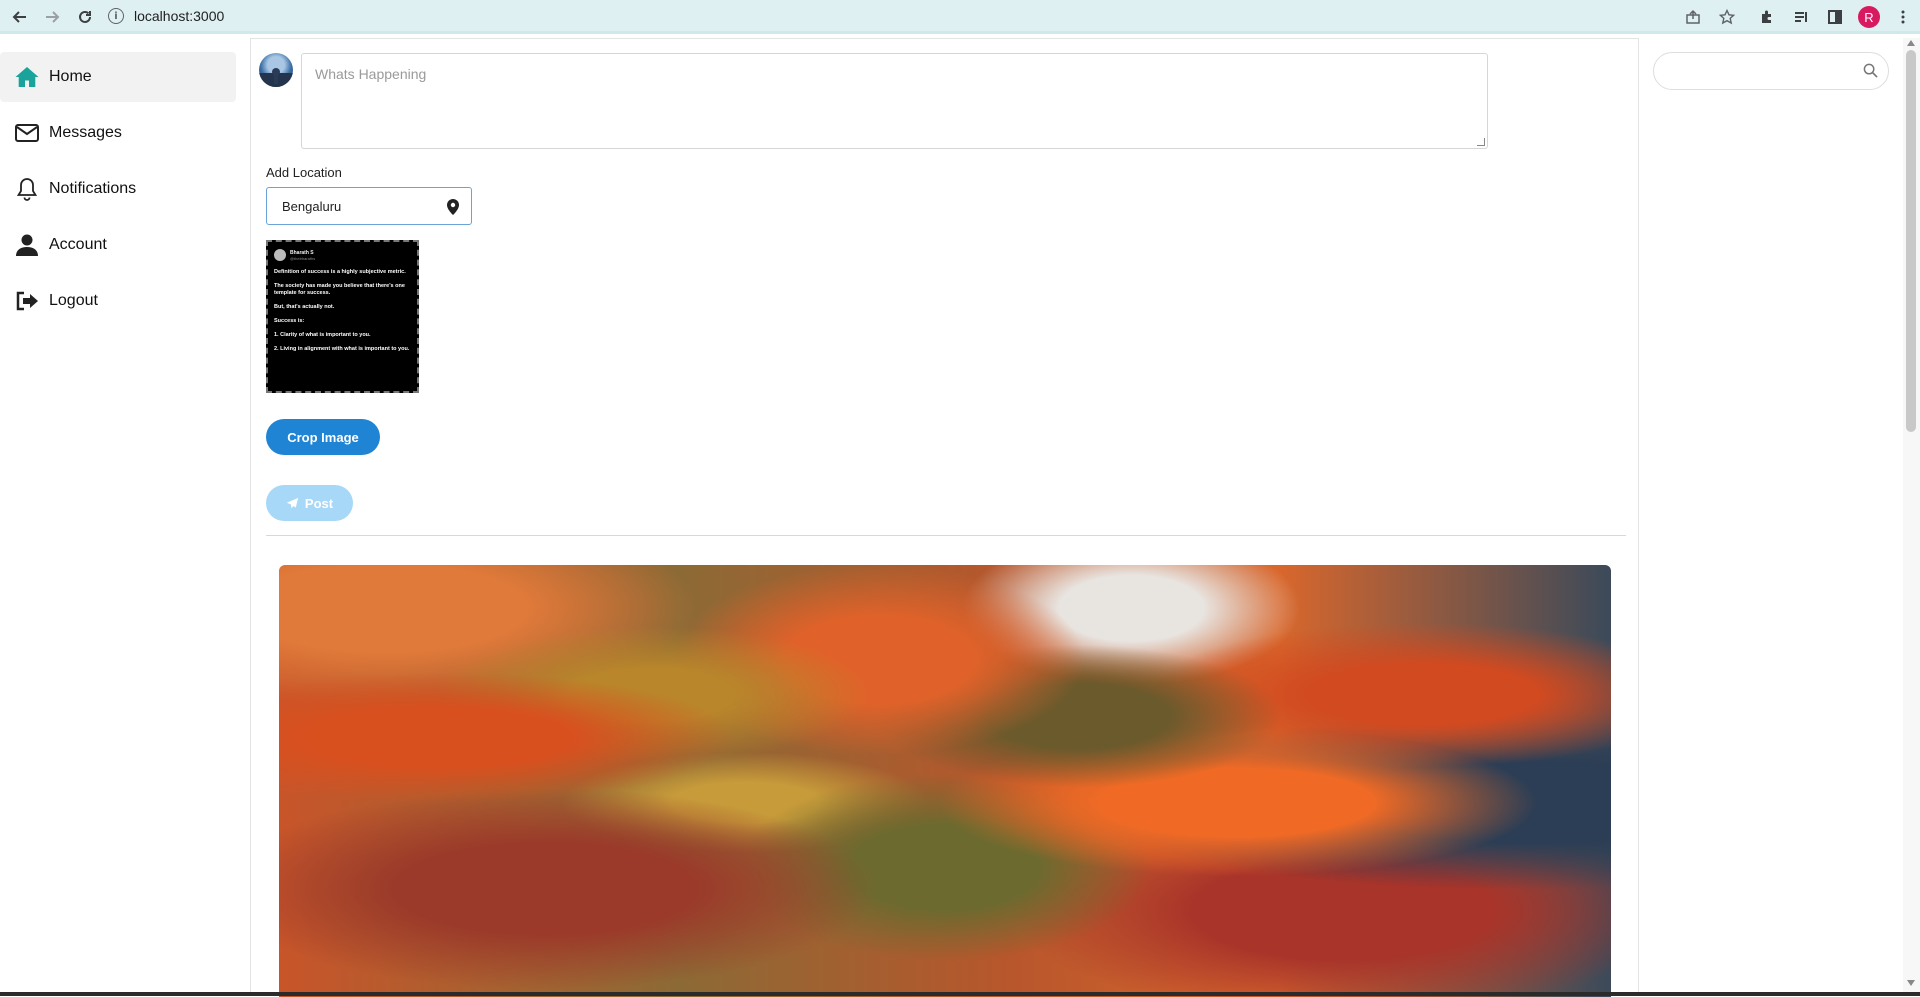 Image resolution: width=1920 pixels, height=997 pixels. What do you see at coordinates (78, 244) in the screenshot?
I see `sidebar-item-label: Account` at bounding box center [78, 244].